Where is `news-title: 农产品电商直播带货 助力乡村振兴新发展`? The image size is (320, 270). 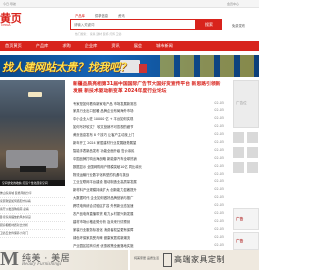
news-title: 农产品电商直播带货 助力乡村振兴新发展 is located at coordinates (138, 213).